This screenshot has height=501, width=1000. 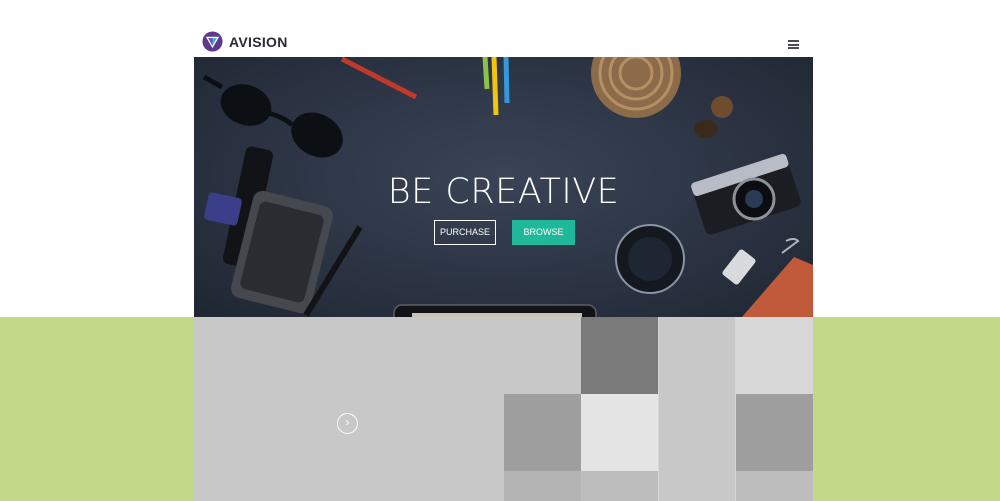 What do you see at coordinates (496, 86) in the screenshot?
I see `colored-pencils-illustration` at bounding box center [496, 86].